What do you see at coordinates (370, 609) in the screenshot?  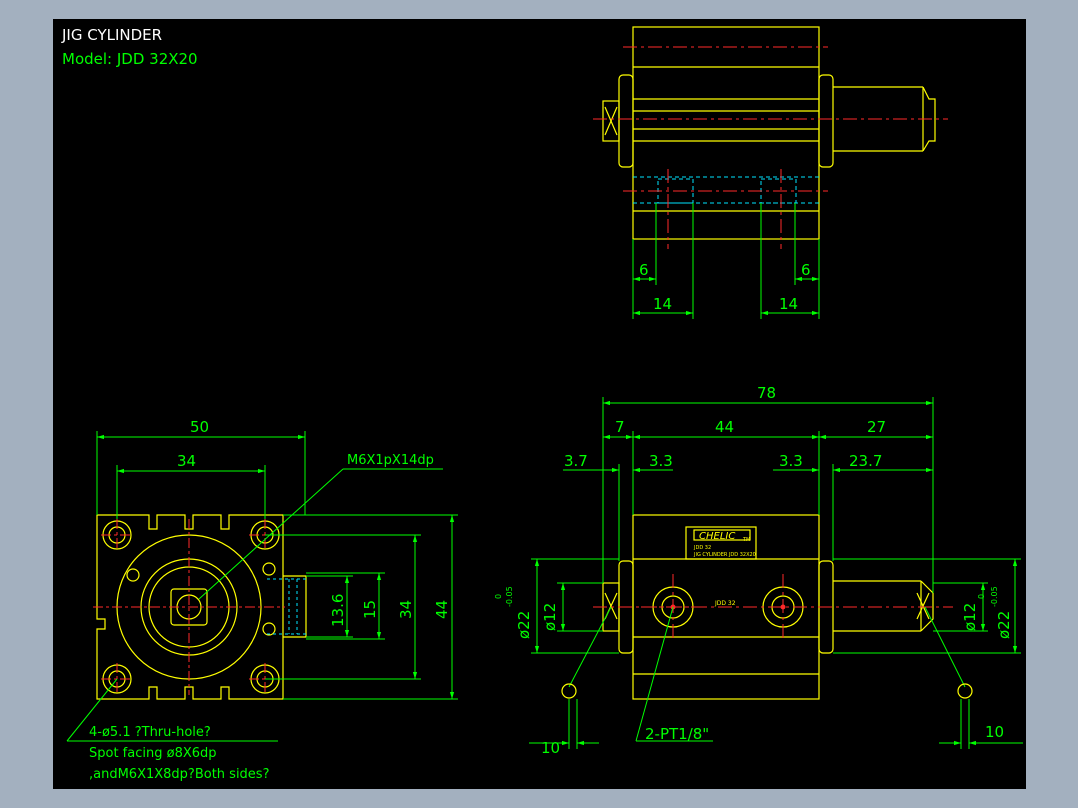 I see `dim-15: 15` at bounding box center [370, 609].